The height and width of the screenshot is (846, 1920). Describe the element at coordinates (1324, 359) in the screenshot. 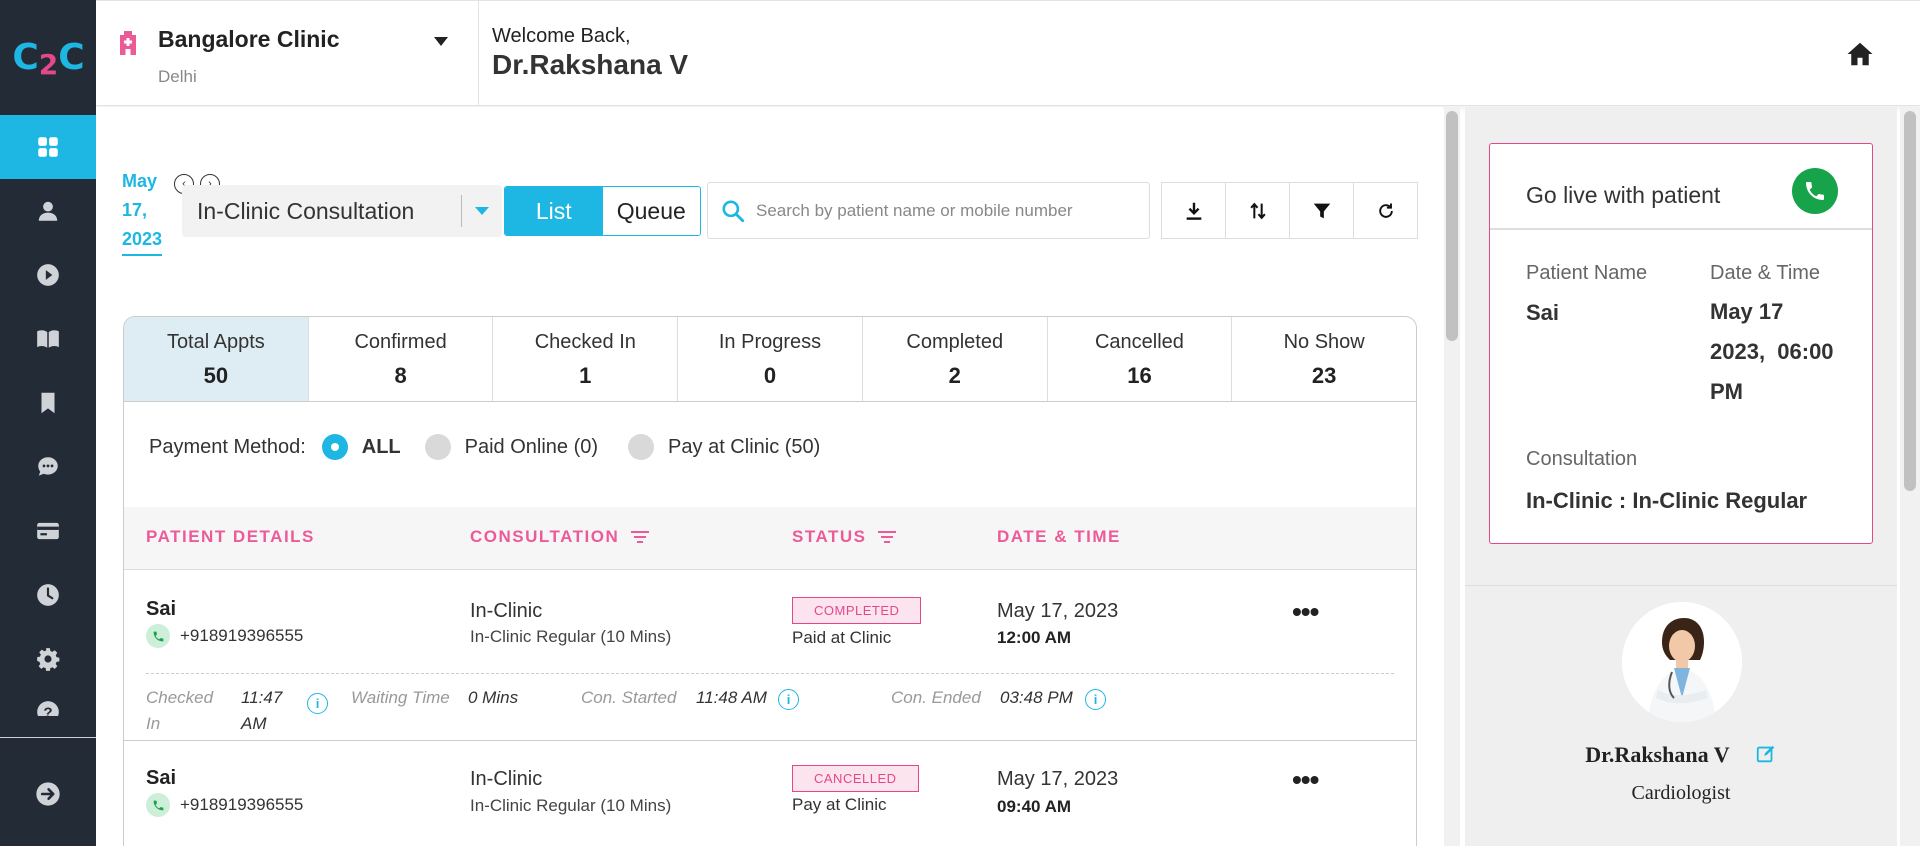

I see `stat-no-show: No Show 23` at that location.